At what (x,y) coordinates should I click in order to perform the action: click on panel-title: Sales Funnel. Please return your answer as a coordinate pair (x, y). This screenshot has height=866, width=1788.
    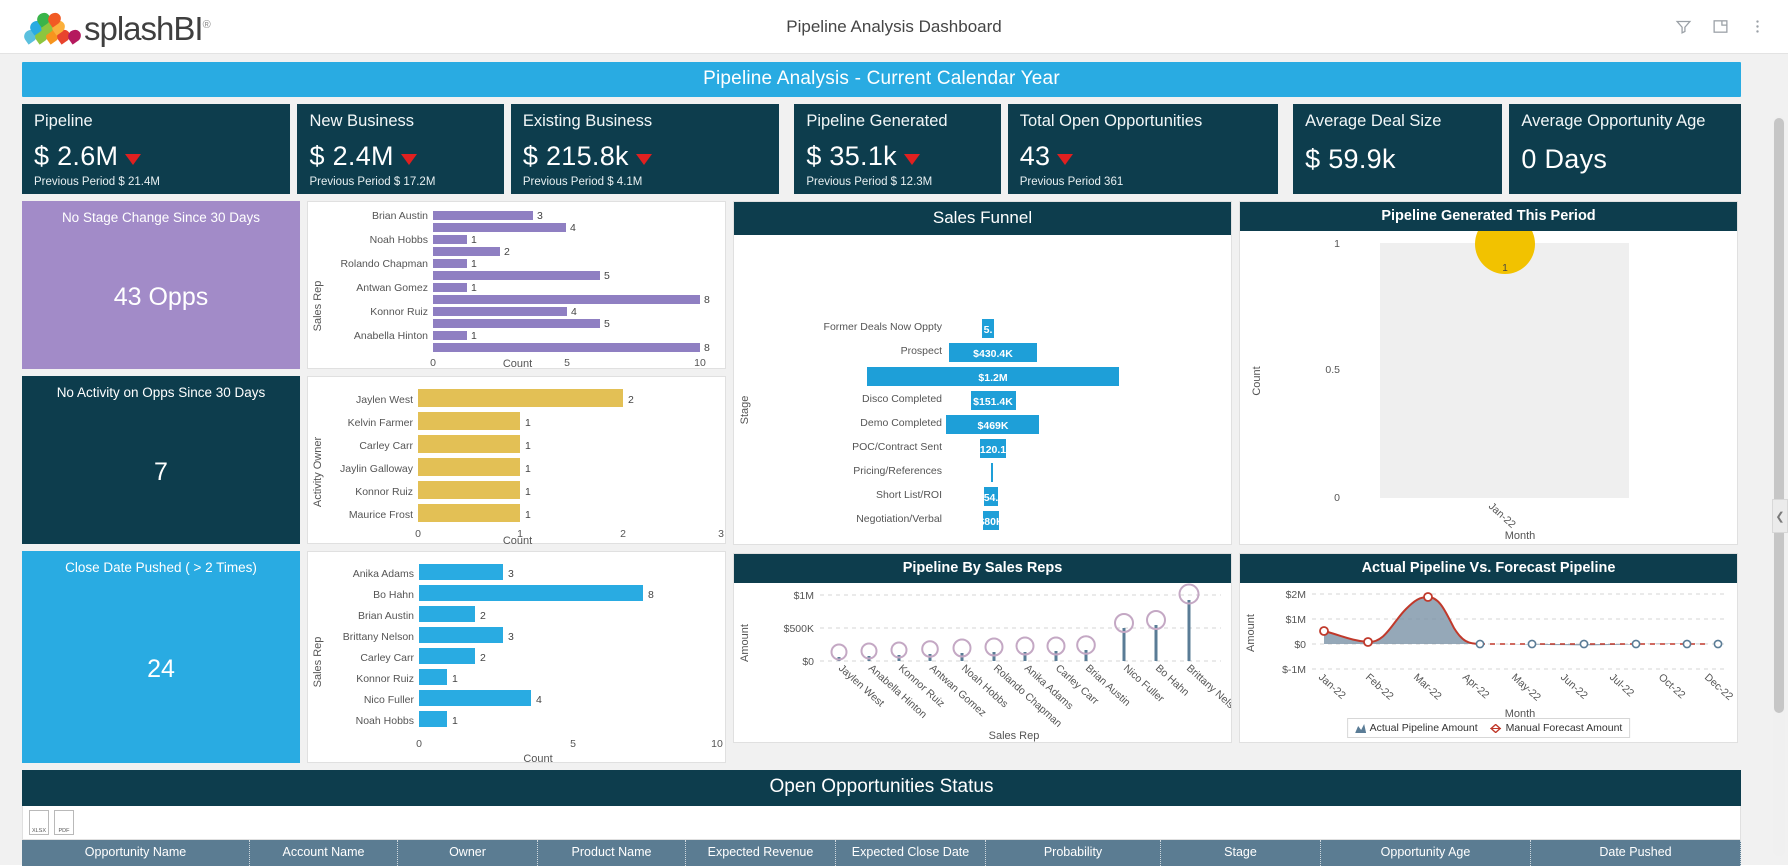
    Looking at the image, I should click on (982, 218).